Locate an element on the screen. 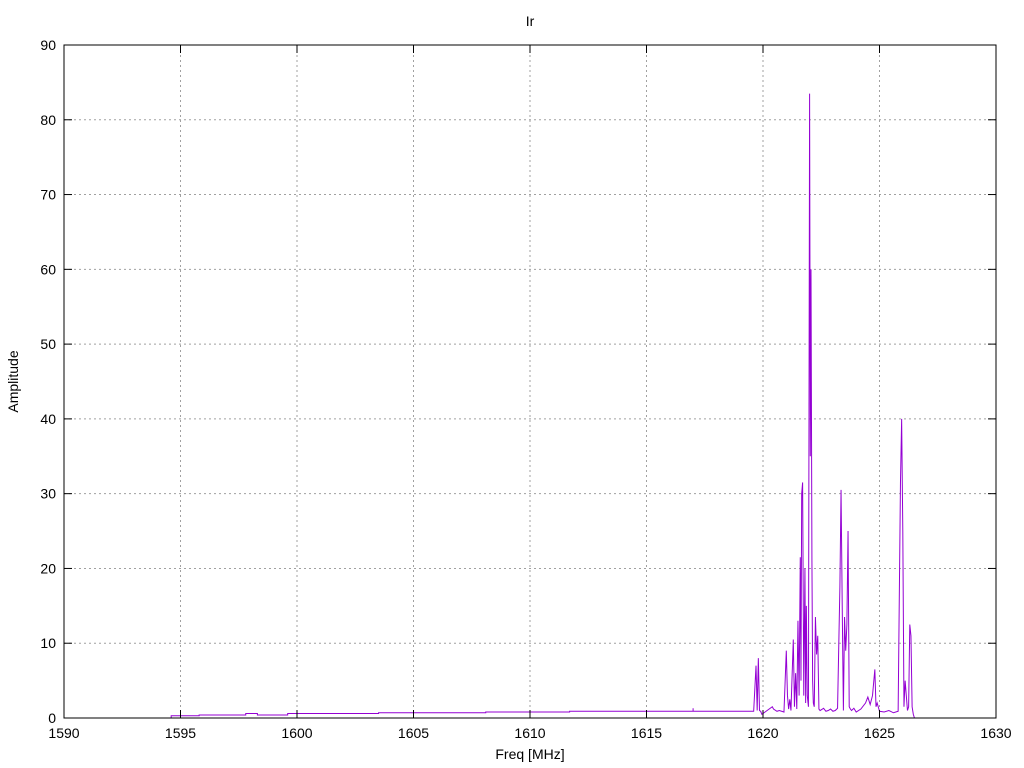 This screenshot has width=1024, height=768. y-tick-label: 20 is located at coordinates (48, 568).